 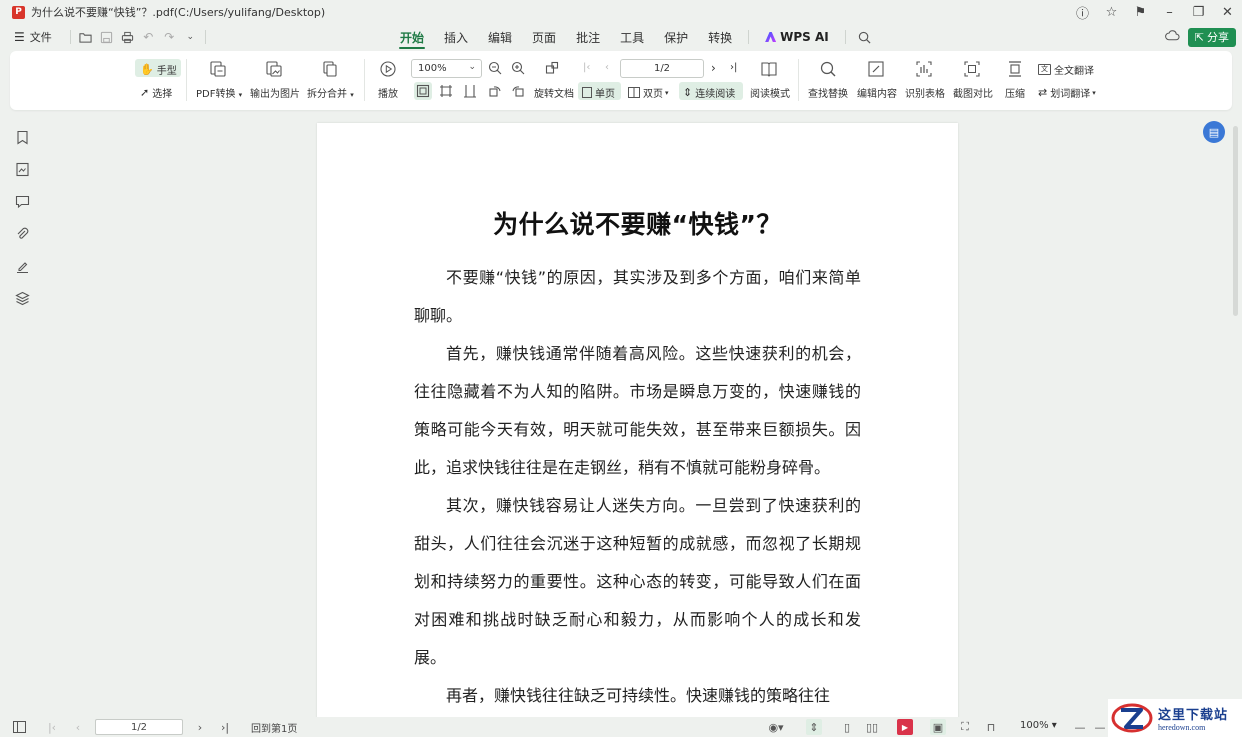 I want to click on double-page-view-icon: ▯▯, so click(x=872, y=727).